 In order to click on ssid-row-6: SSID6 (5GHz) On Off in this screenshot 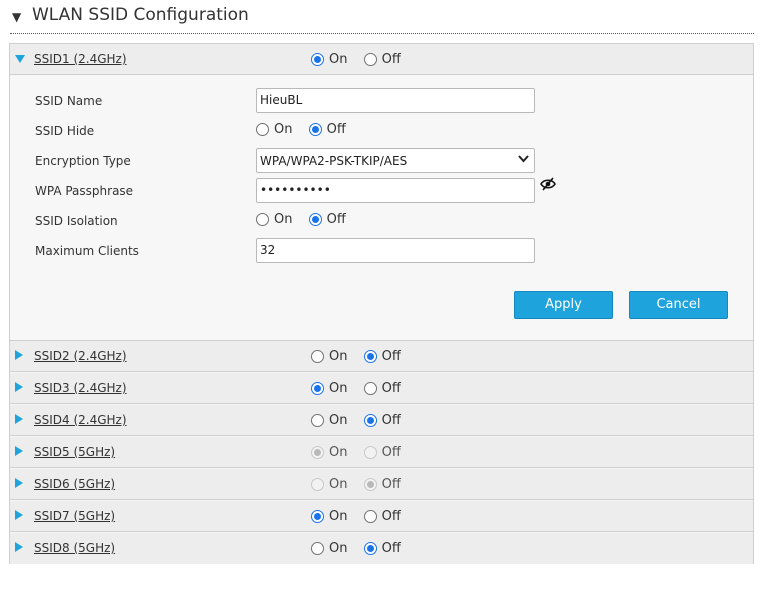, I will do `click(381, 484)`.